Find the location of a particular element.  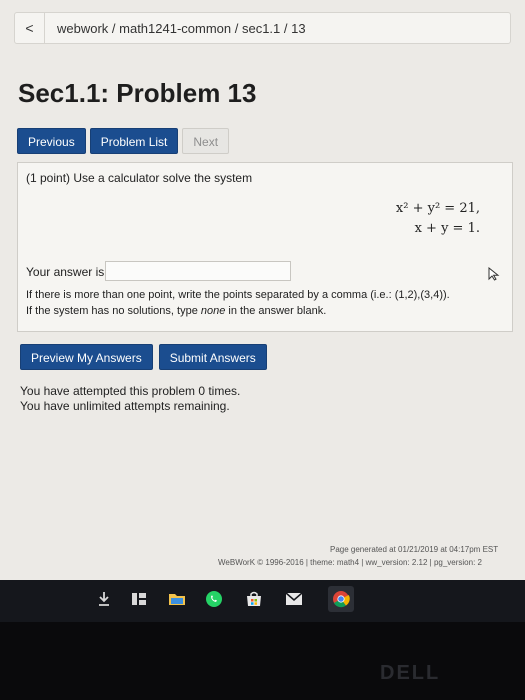

back-button: < is located at coordinates (30, 28).